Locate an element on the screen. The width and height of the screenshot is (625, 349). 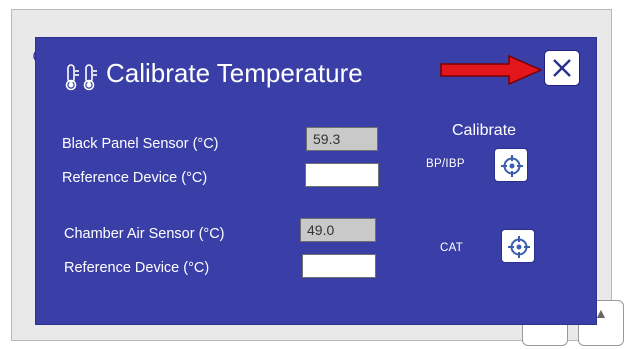
thermometer-icon is located at coordinates (81, 77).